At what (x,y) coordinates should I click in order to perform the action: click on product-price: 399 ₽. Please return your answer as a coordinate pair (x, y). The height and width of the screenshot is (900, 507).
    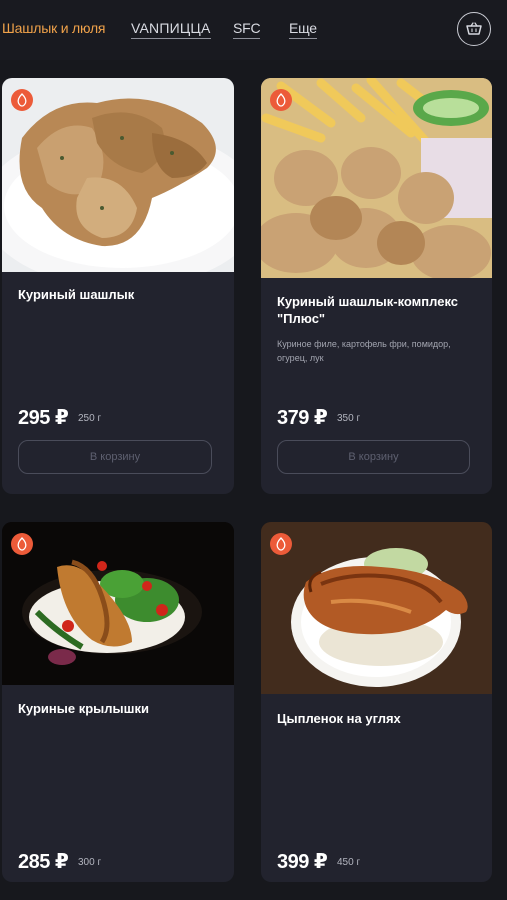
    Looking at the image, I should click on (302, 862).